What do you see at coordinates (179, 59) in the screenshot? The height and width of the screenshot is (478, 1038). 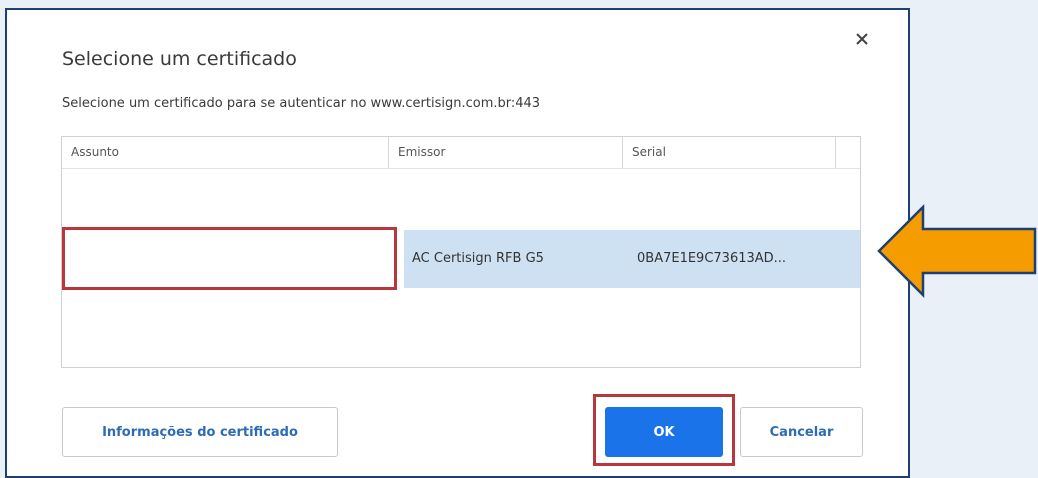 I see `dialog-title: Selecione um certificado` at bounding box center [179, 59].